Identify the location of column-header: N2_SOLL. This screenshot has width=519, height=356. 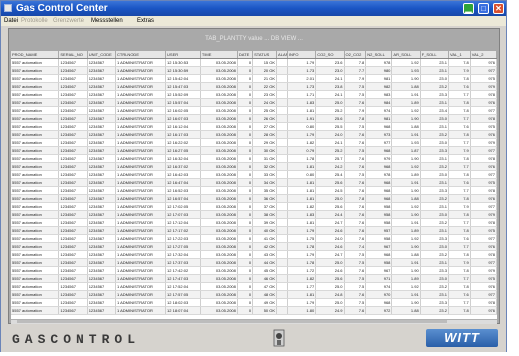
(379, 55).